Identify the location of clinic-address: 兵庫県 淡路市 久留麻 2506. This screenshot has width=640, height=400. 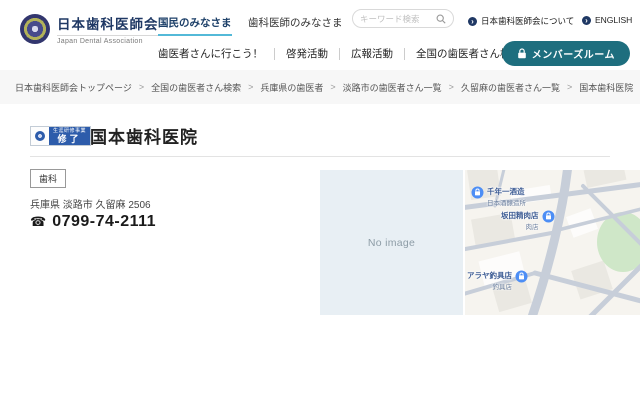
(90, 205).